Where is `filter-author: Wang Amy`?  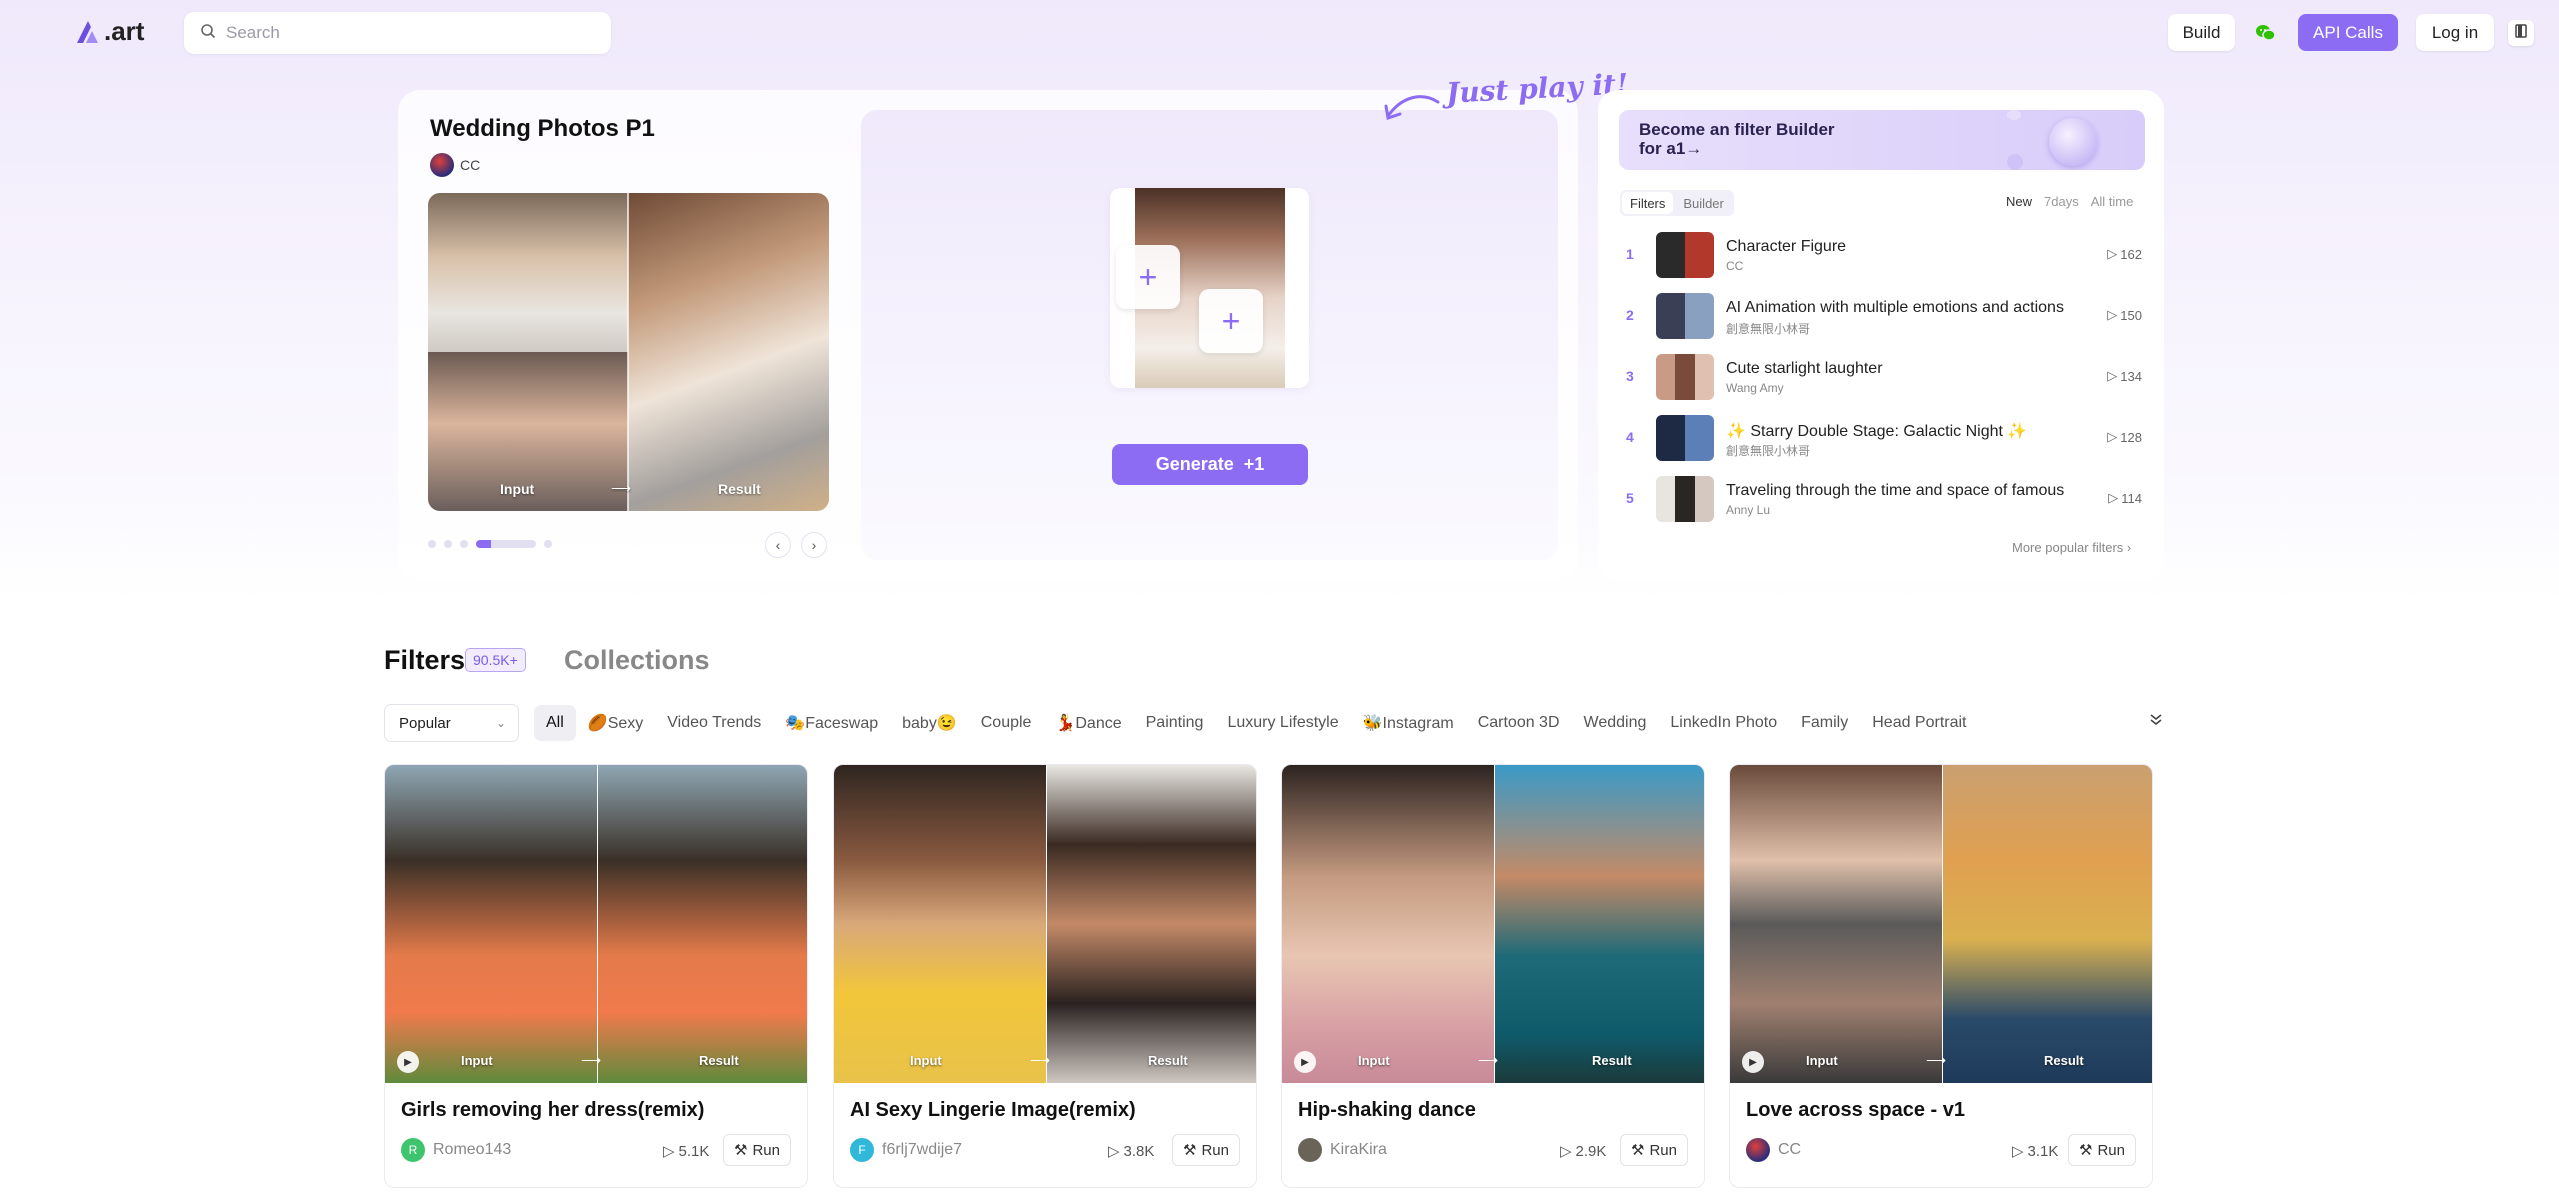
filter-author: Wang Amy is located at coordinates (1755, 388).